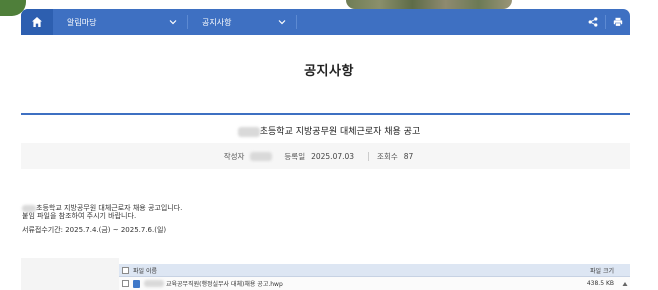 The height and width of the screenshot is (290, 658). Describe the element at coordinates (234, 156) in the screenshot. I see `author-label: 작성자` at that location.